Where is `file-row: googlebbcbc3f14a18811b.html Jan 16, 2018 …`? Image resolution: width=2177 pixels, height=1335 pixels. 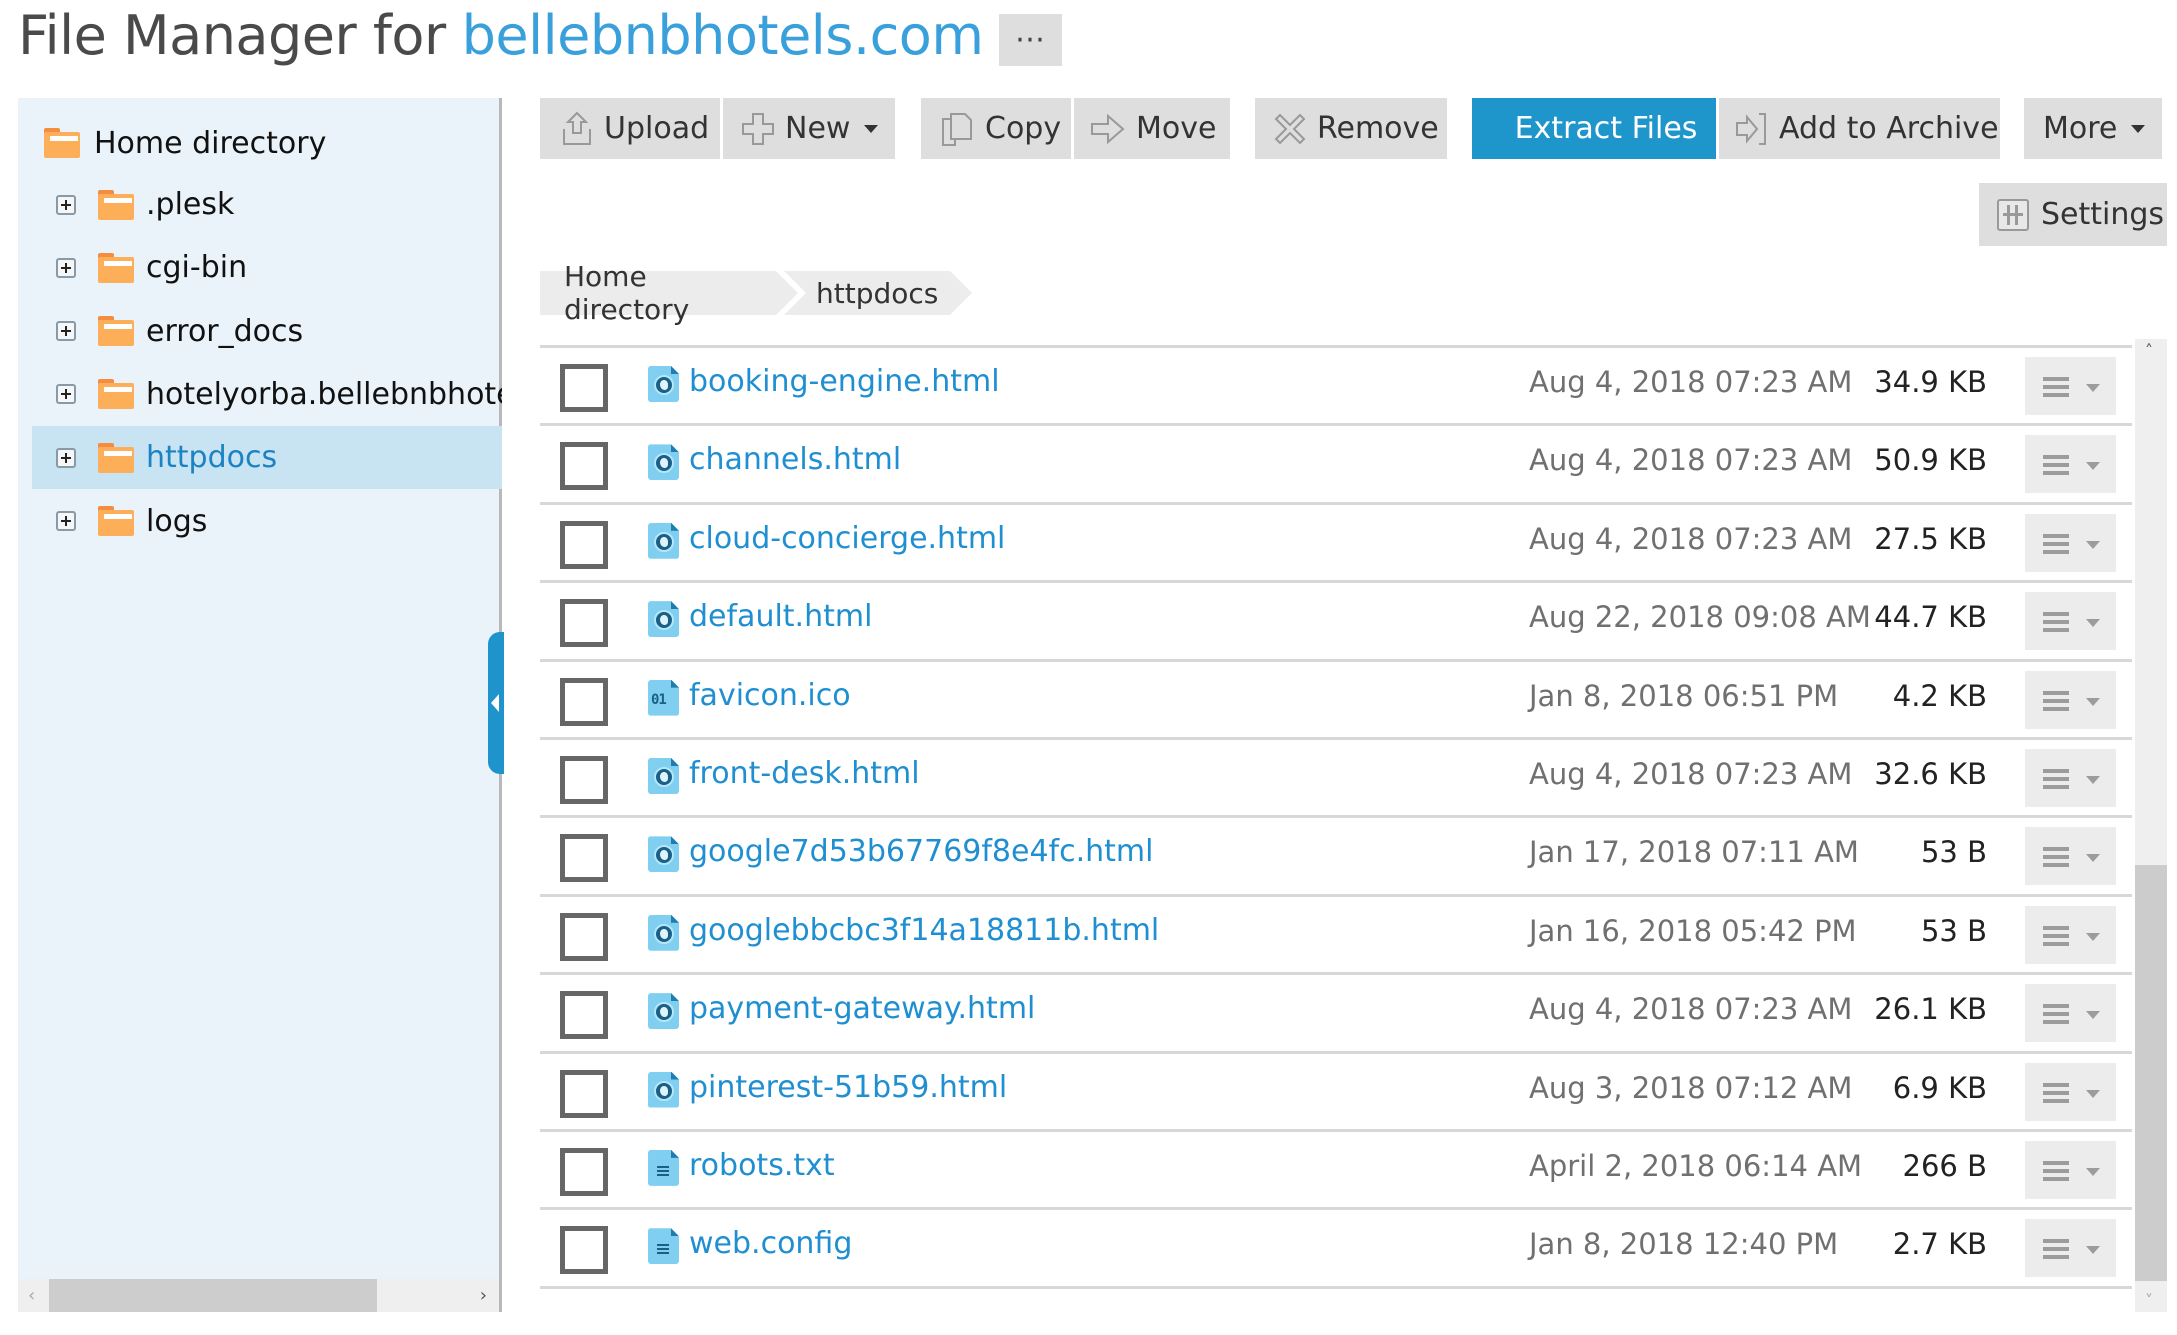 file-row: googlebbcbc3f14a18811b.html Jan 16, 2018 … is located at coordinates (1336, 936).